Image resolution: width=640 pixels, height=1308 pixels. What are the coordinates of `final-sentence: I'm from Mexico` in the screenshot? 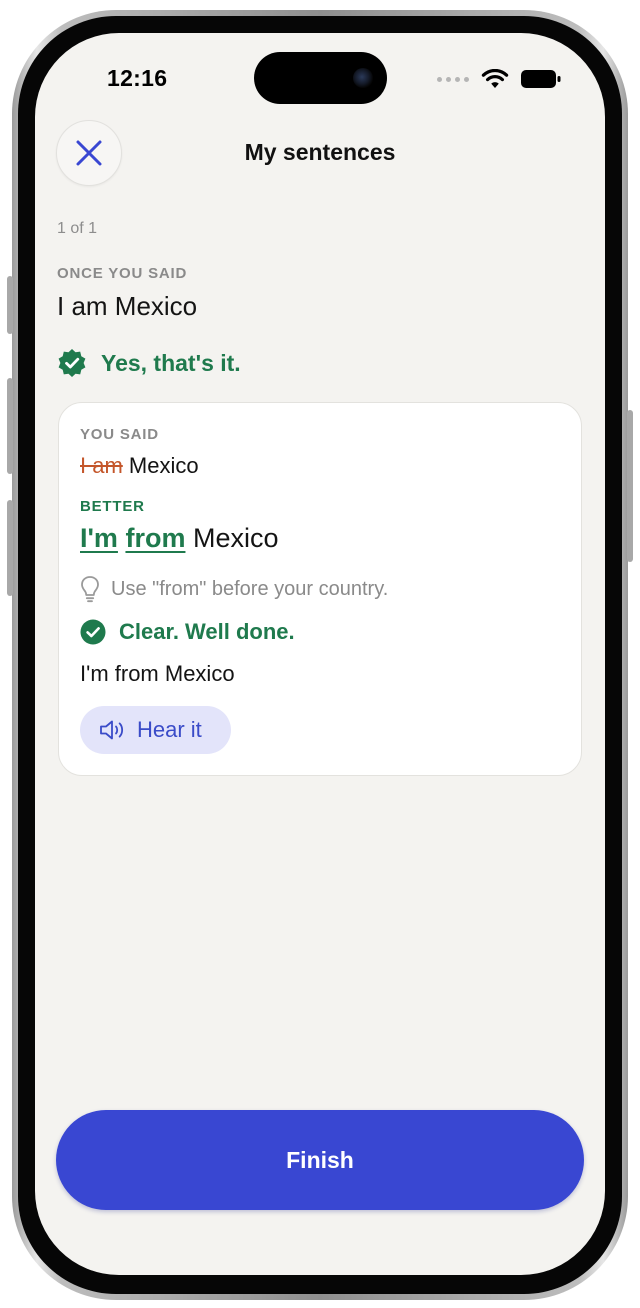 It's located at (157, 673).